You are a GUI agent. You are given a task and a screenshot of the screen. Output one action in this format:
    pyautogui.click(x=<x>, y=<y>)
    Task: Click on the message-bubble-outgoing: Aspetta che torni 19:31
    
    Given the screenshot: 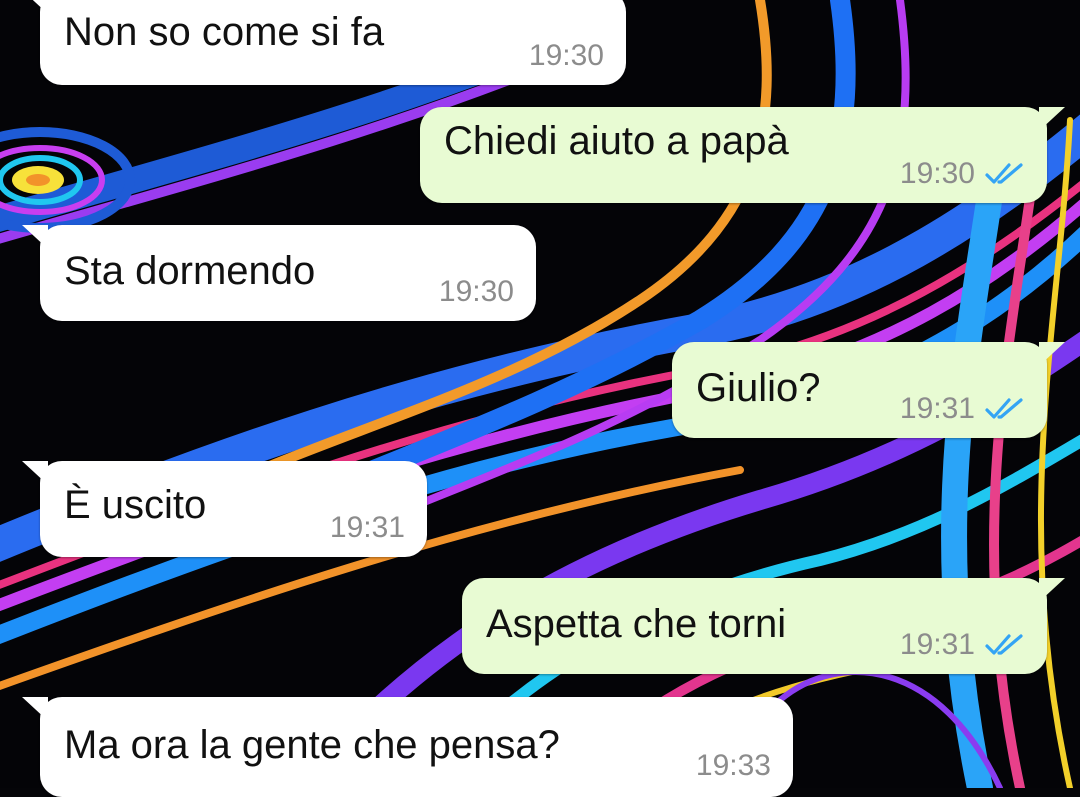 What is the action you would take?
    pyautogui.click(x=763, y=626)
    